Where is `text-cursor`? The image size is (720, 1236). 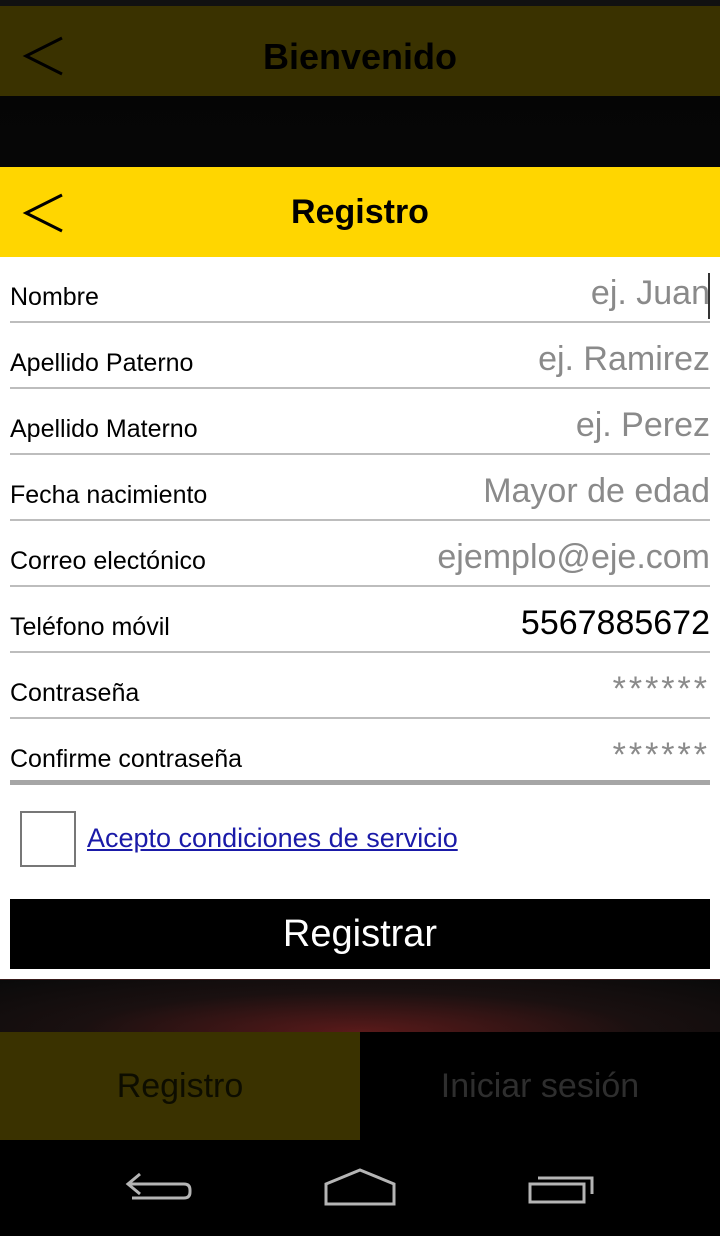
text-cursor is located at coordinates (709, 296).